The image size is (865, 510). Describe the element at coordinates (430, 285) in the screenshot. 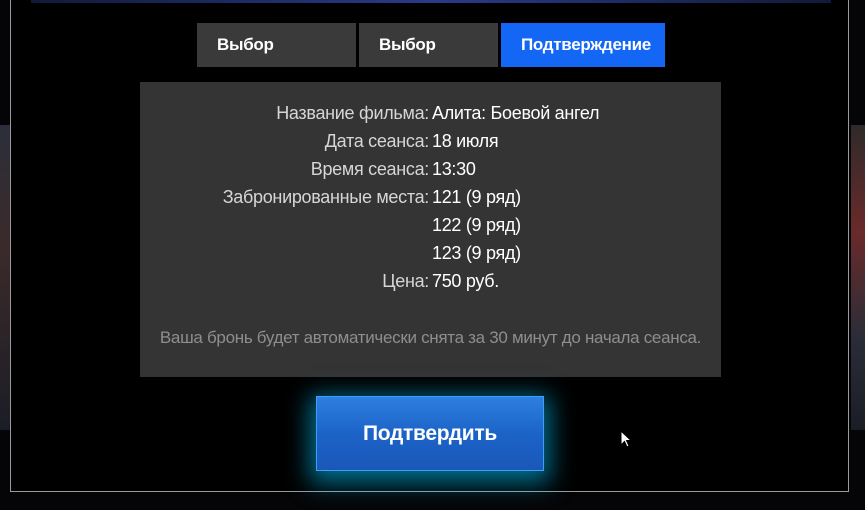

I see `price-row: Цена: 750 руб.` at that location.